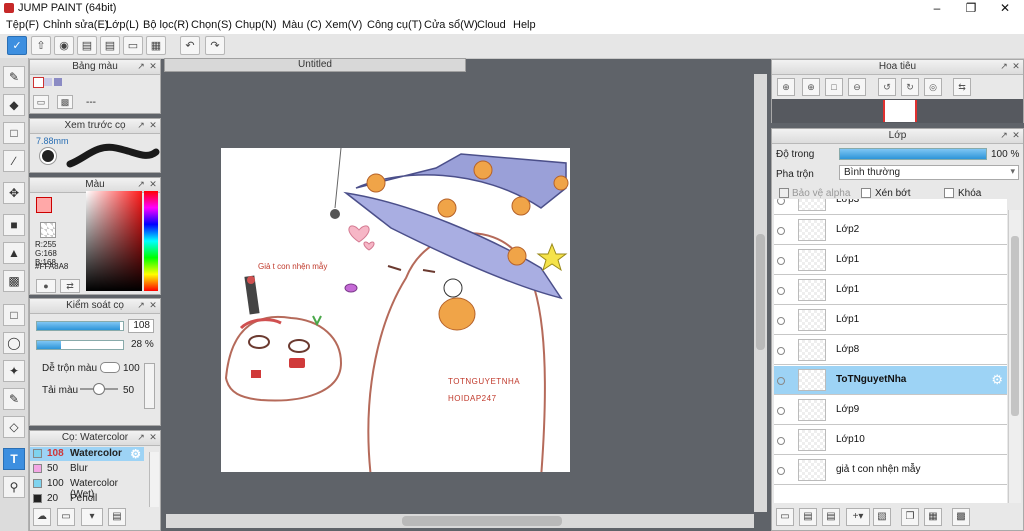 The width and height of the screenshot is (1024, 531). Describe the element at coordinates (44, 205) in the screenshot. I see `foreground-color-swatch` at that location.